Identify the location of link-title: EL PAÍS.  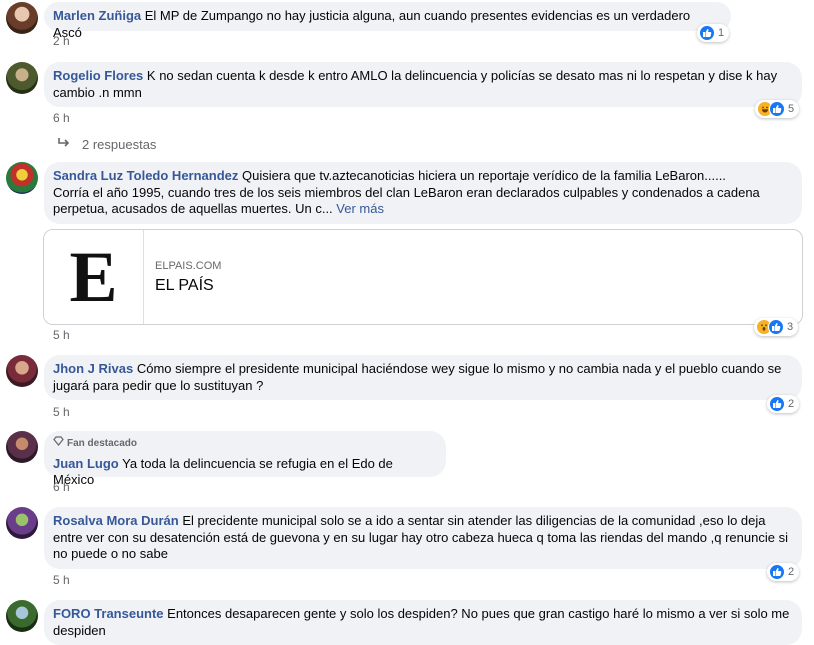
(184, 285).